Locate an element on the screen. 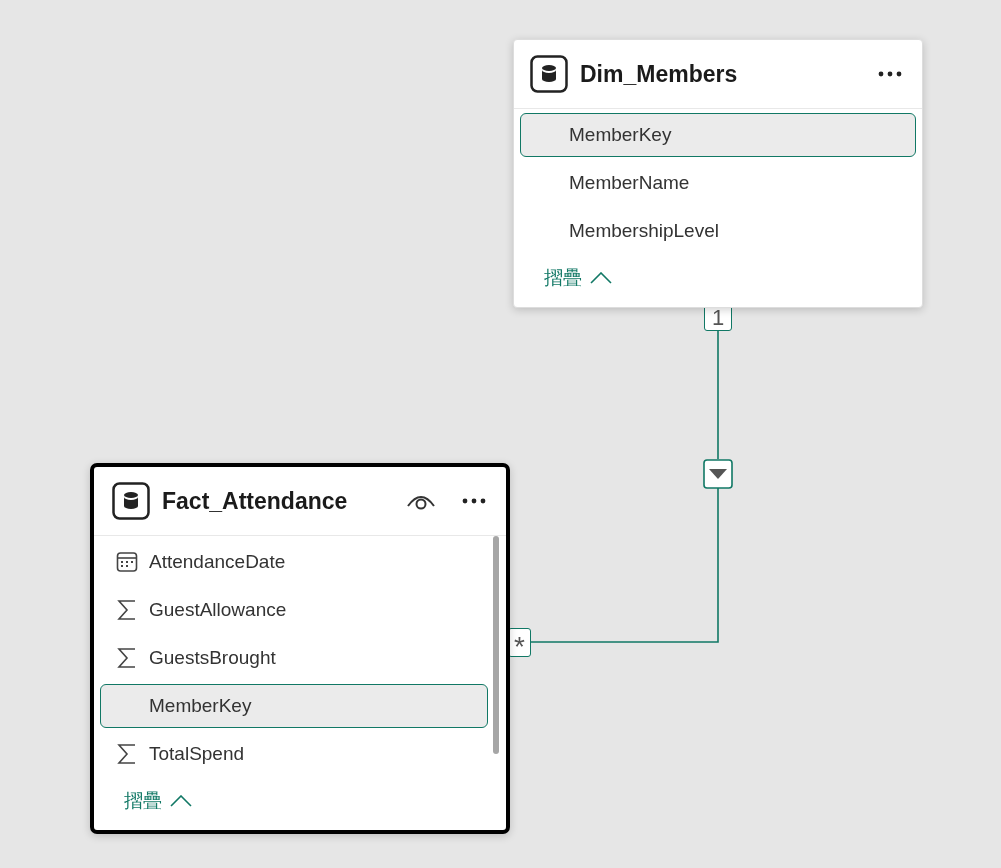 This screenshot has height=868, width=1001. column-row: AttendanceDate is located at coordinates (294, 562).